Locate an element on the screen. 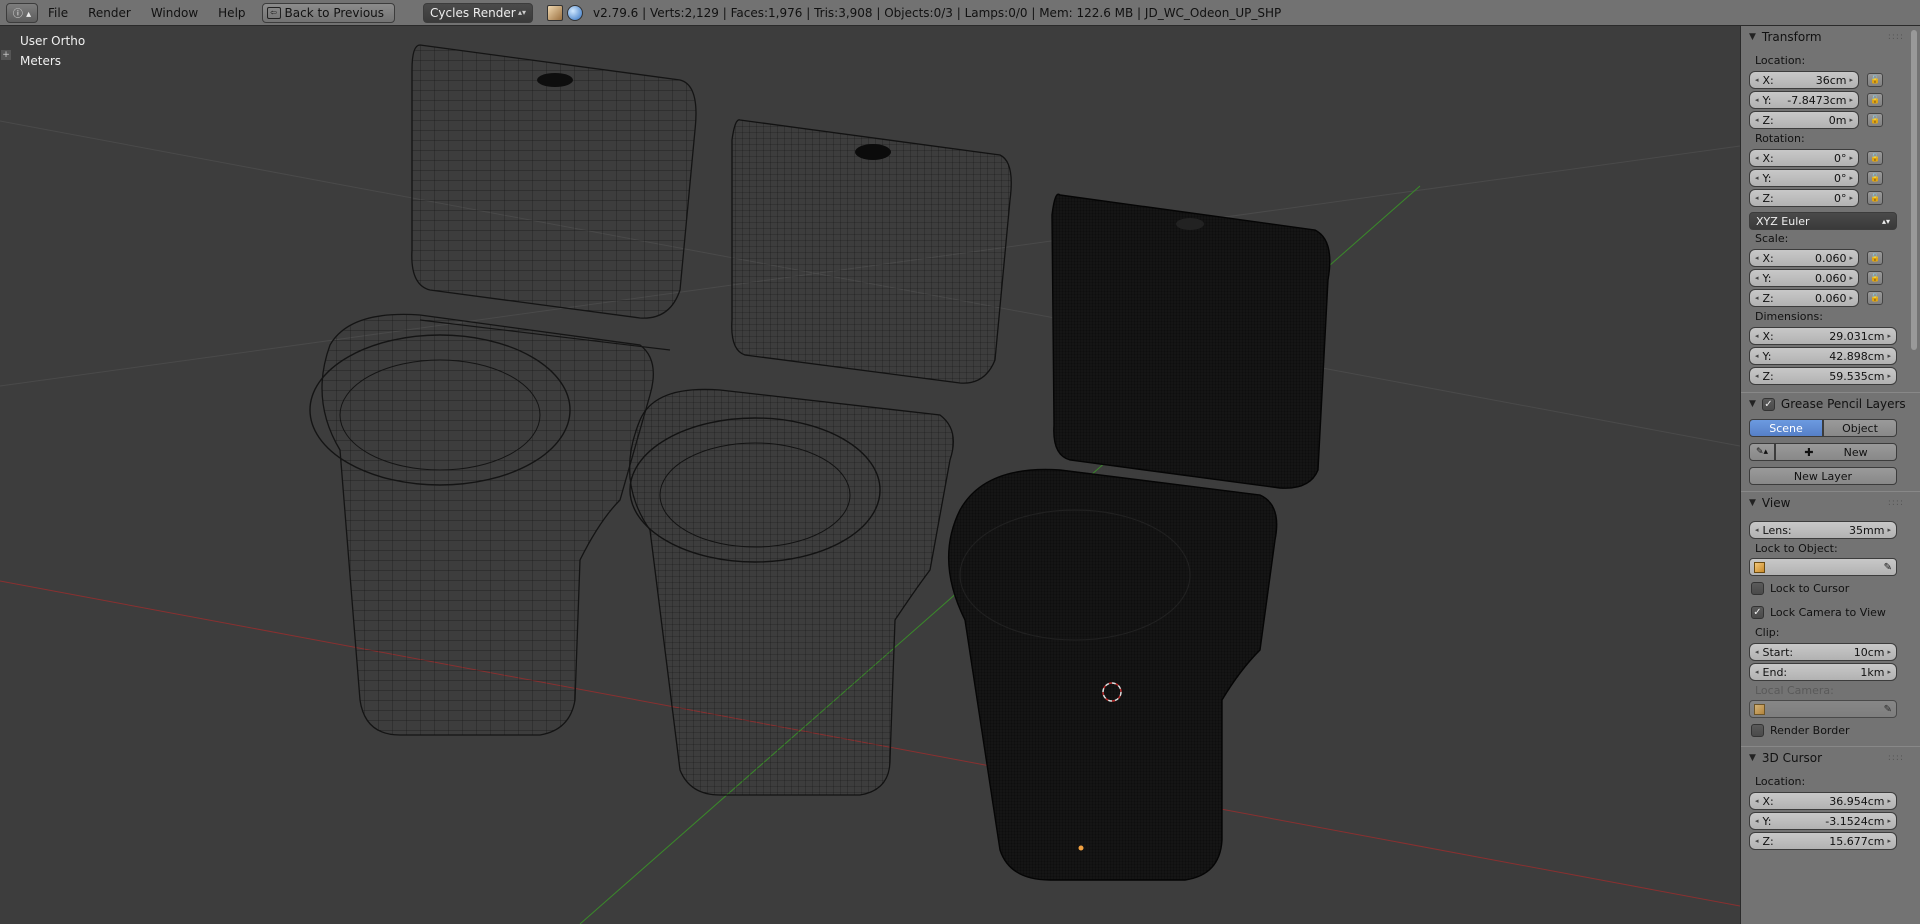  camera-cube-icon is located at coordinates (1759, 709).